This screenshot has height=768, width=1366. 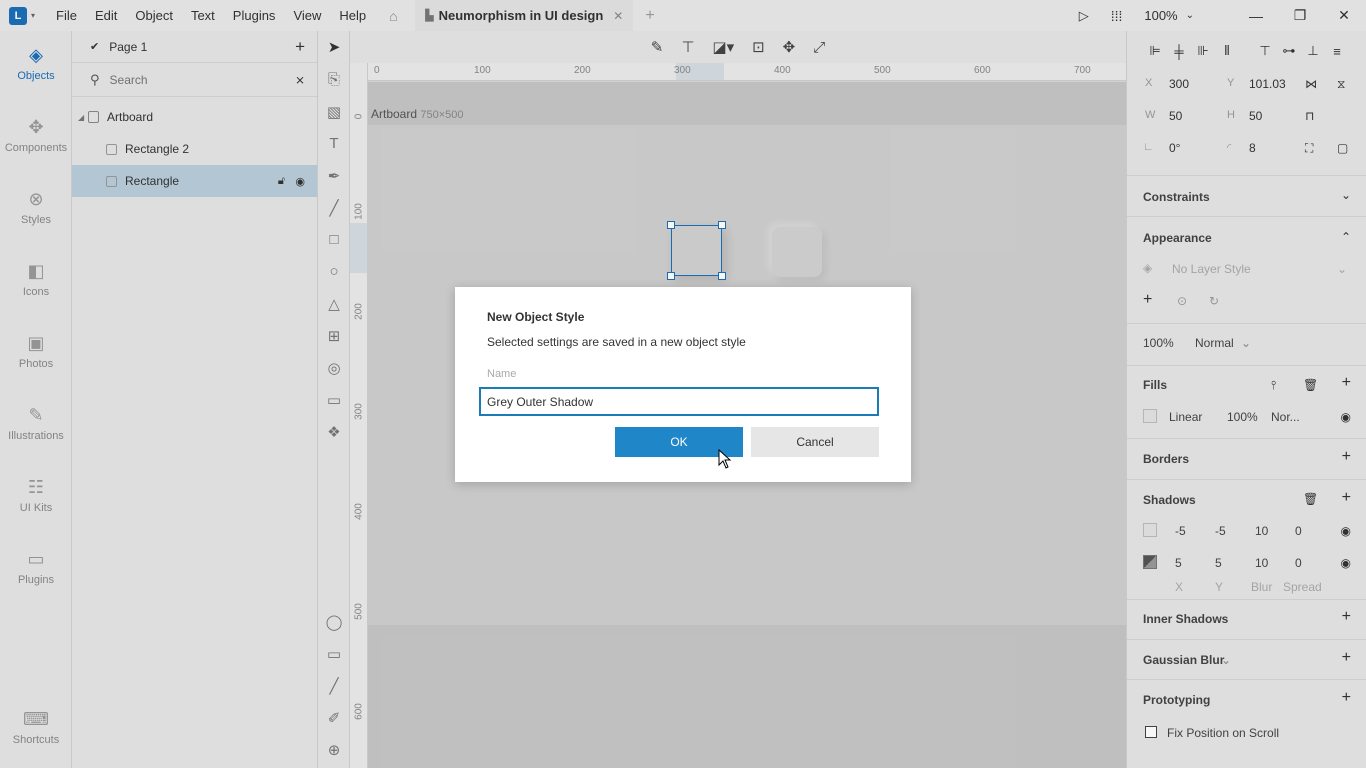 What do you see at coordinates (679, 401) in the screenshot?
I see `style-name-input` at bounding box center [679, 401].